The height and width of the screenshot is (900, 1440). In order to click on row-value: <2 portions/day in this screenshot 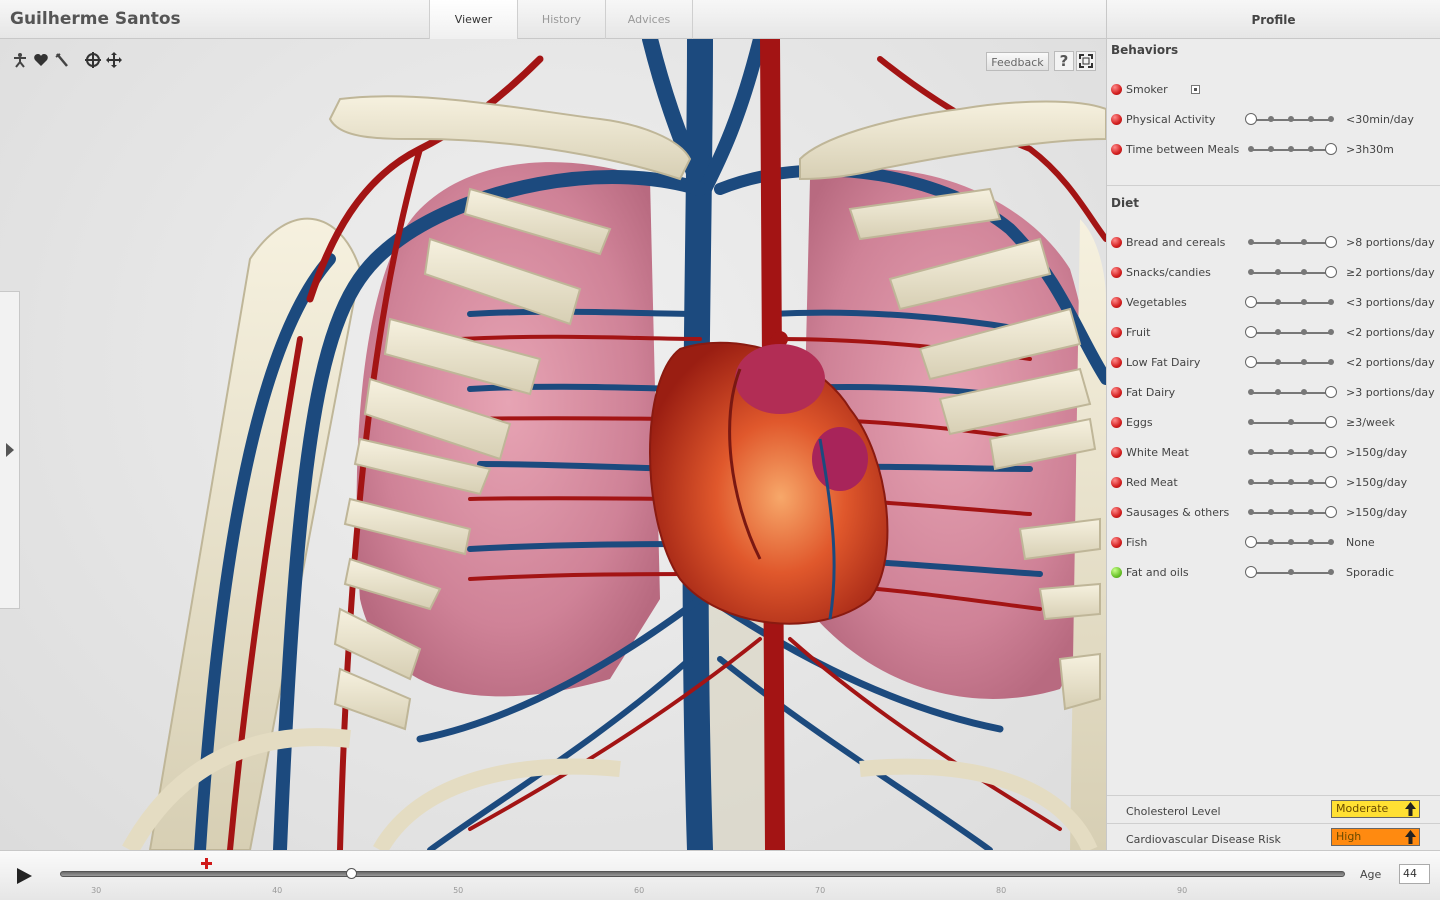, I will do `click(1390, 362)`.